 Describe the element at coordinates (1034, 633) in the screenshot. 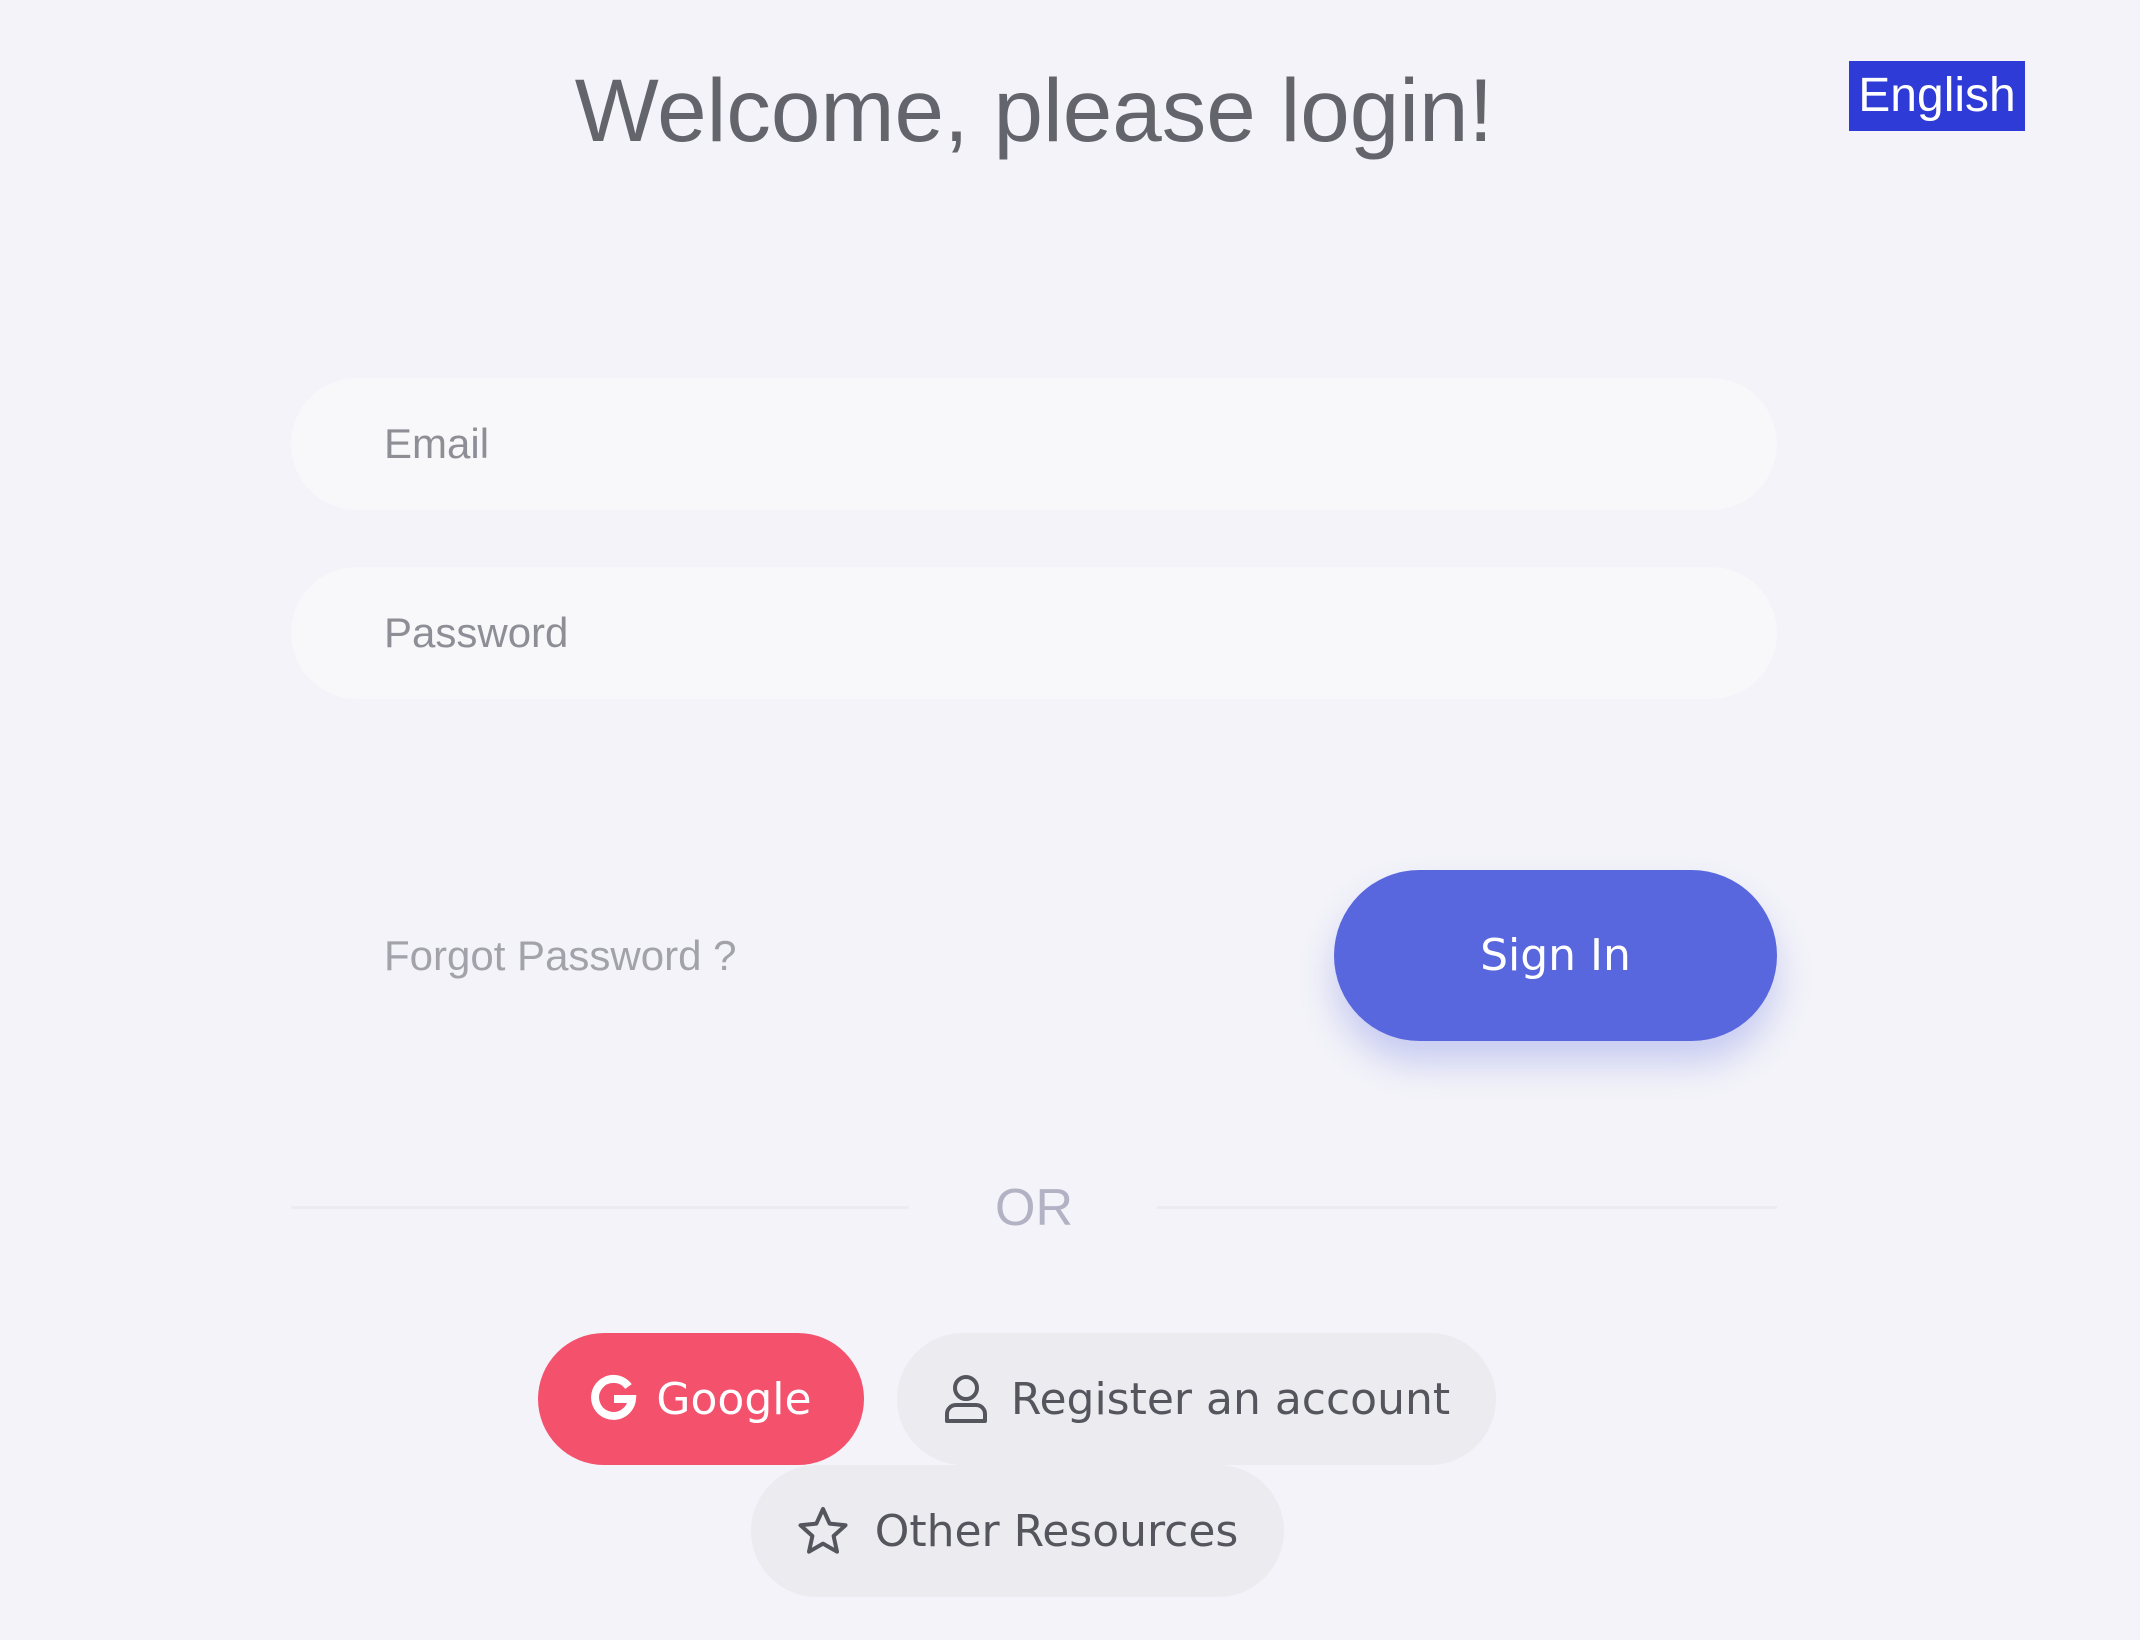

I see `password-field` at that location.